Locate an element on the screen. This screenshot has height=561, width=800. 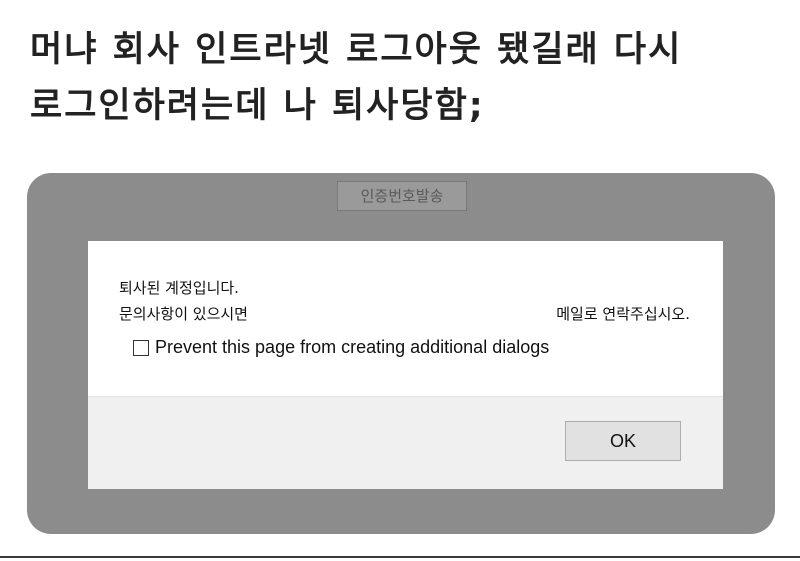
ok-button: OK is located at coordinates (623, 441).